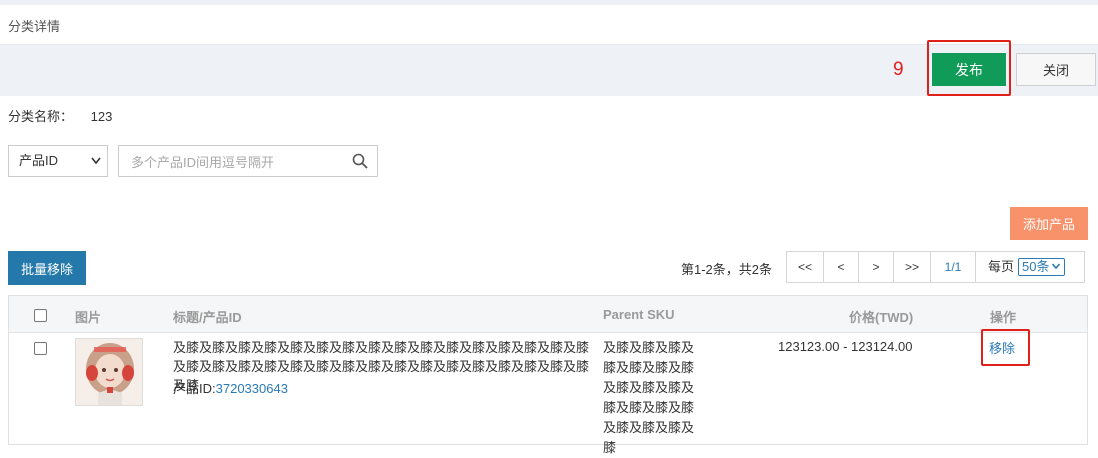 This screenshot has width=1098, height=458. Describe the element at coordinates (109, 372) in the screenshot. I see `product-thumbnail` at that location.